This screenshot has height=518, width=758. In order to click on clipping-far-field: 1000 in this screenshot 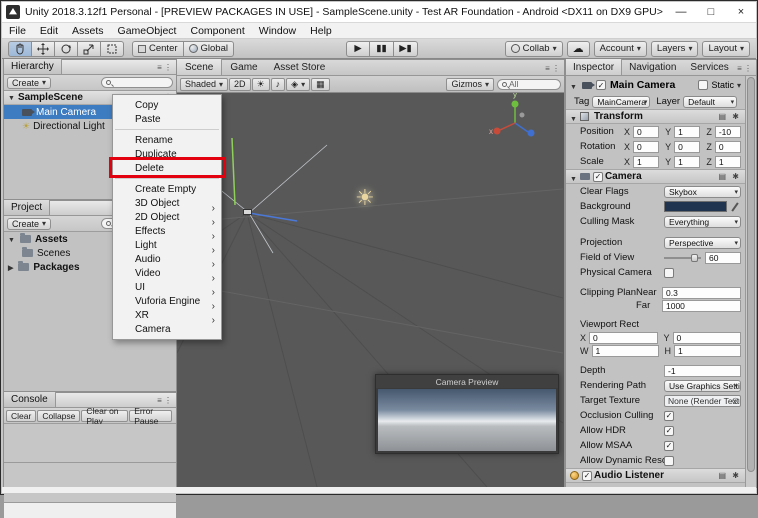, I will do `click(701, 305)`.